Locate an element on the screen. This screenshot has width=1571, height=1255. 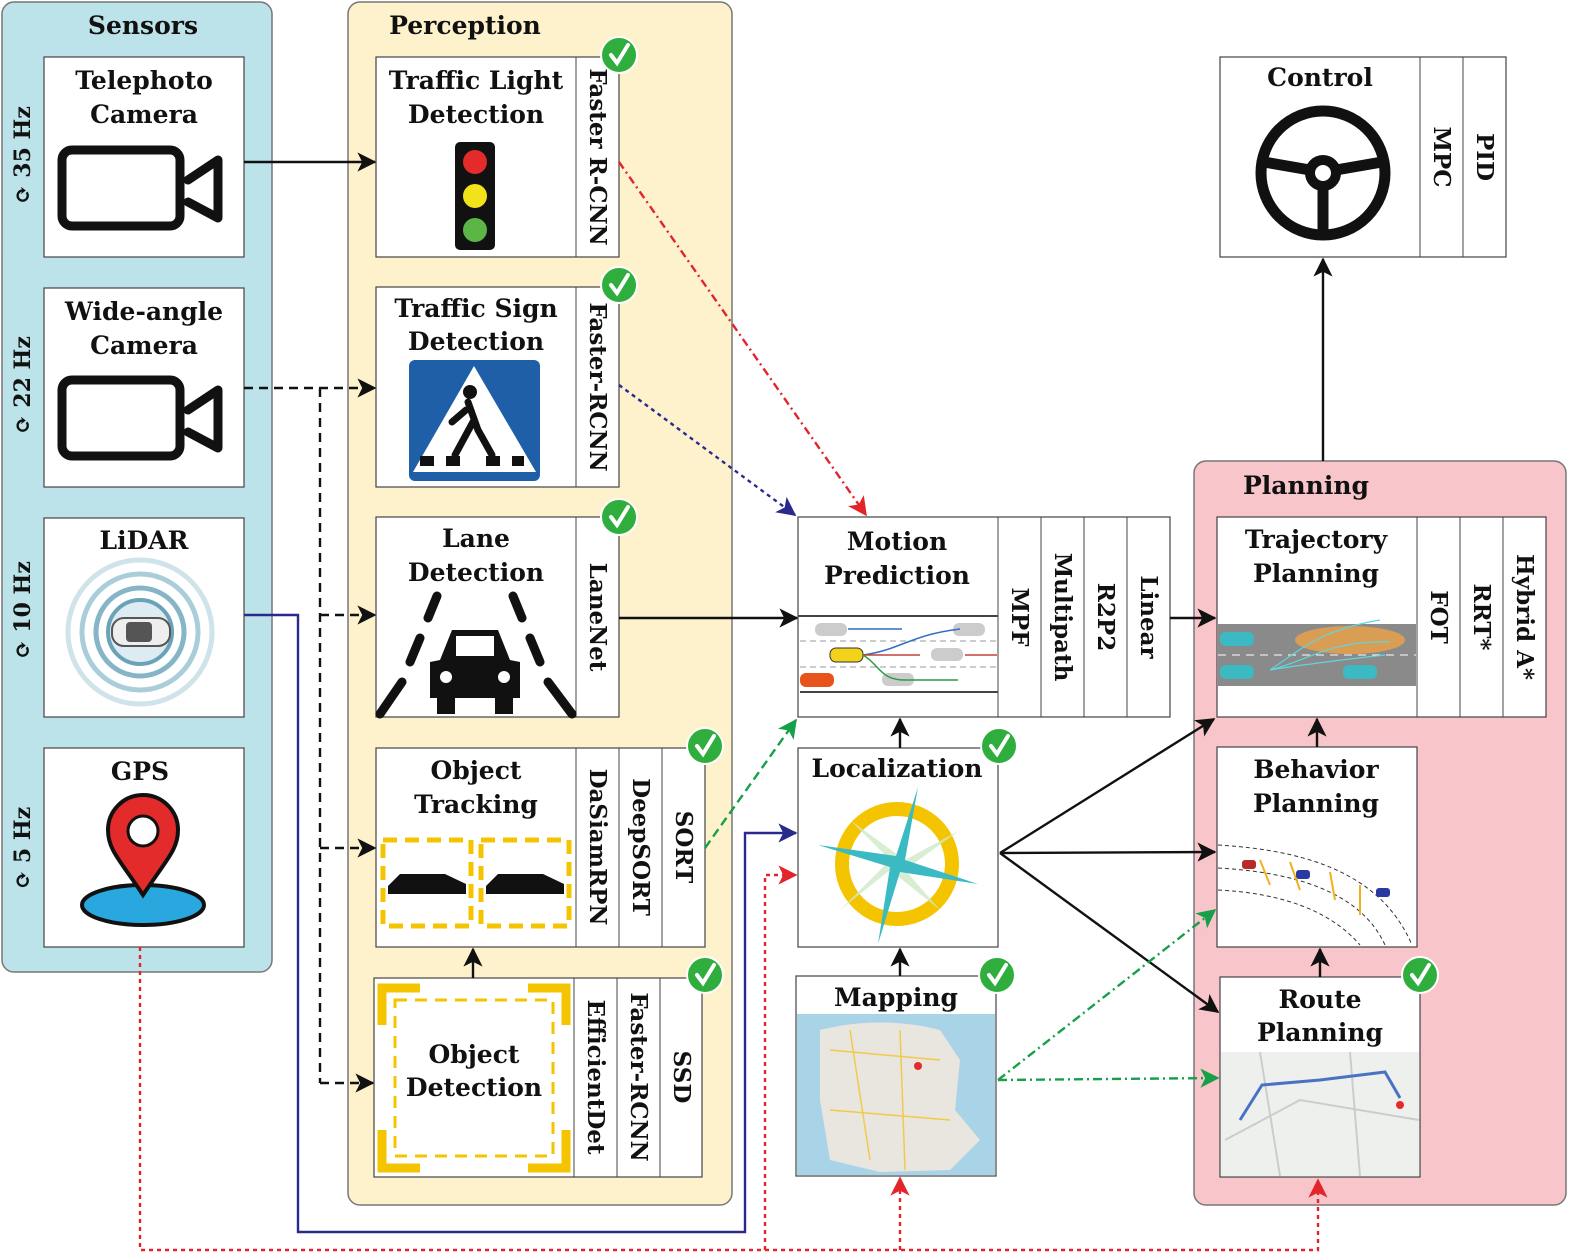
sensor-label: Telephoto is located at coordinates (144, 80).